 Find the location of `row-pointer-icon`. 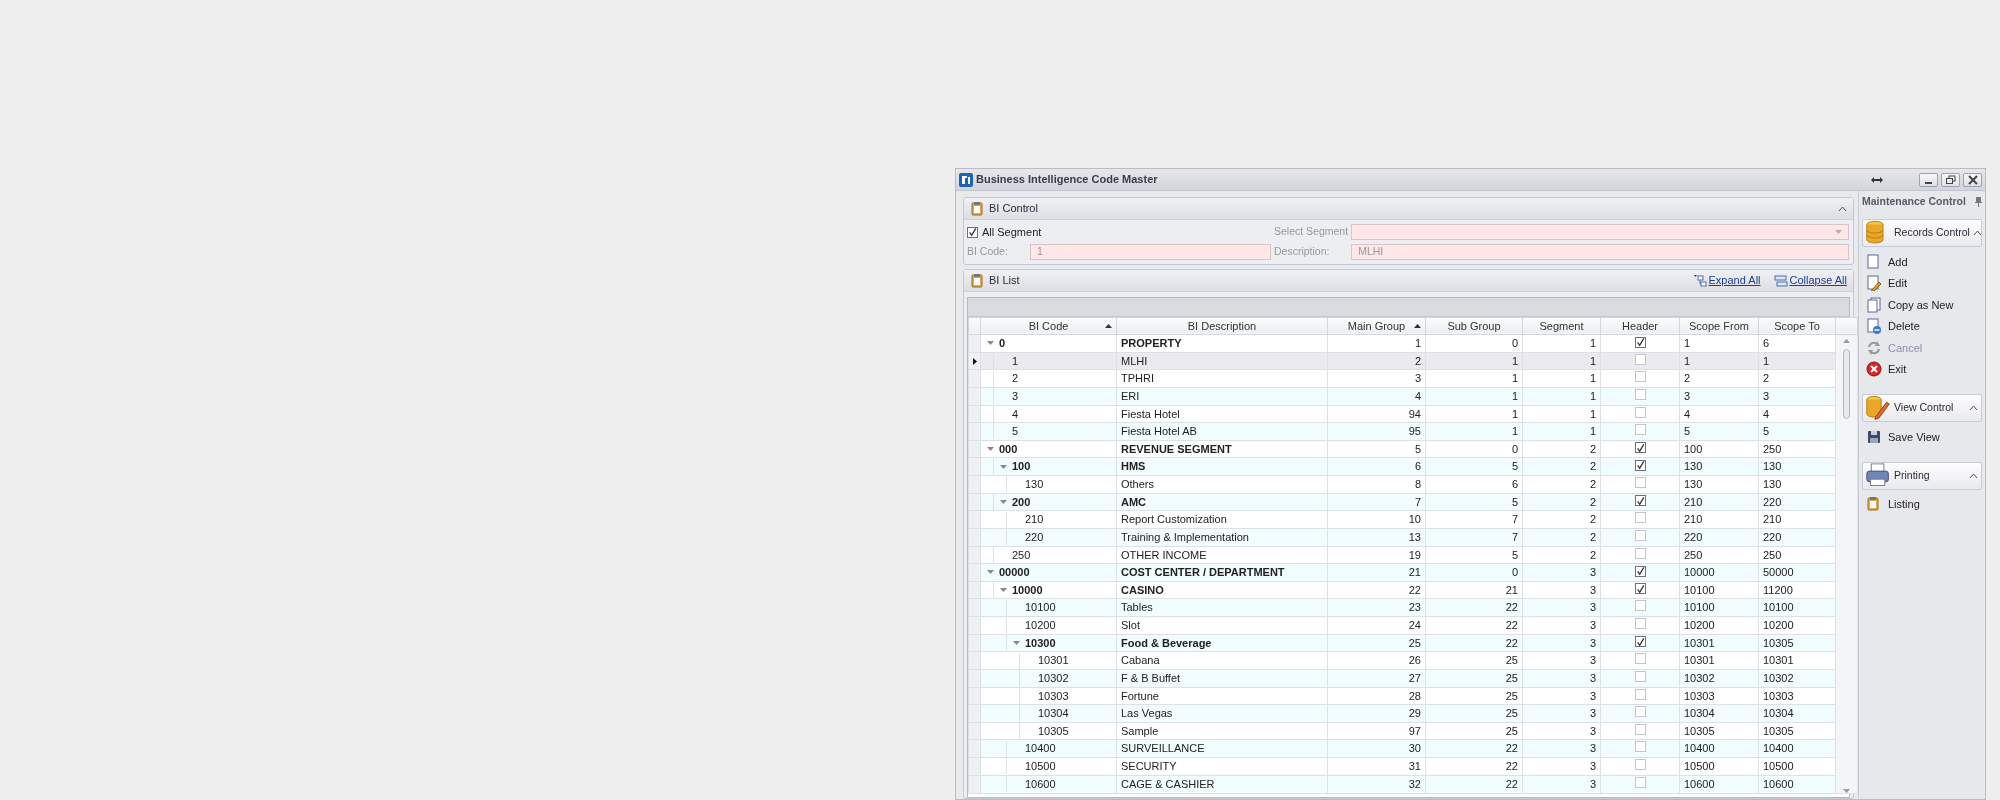

row-pointer-icon is located at coordinates (974, 361).